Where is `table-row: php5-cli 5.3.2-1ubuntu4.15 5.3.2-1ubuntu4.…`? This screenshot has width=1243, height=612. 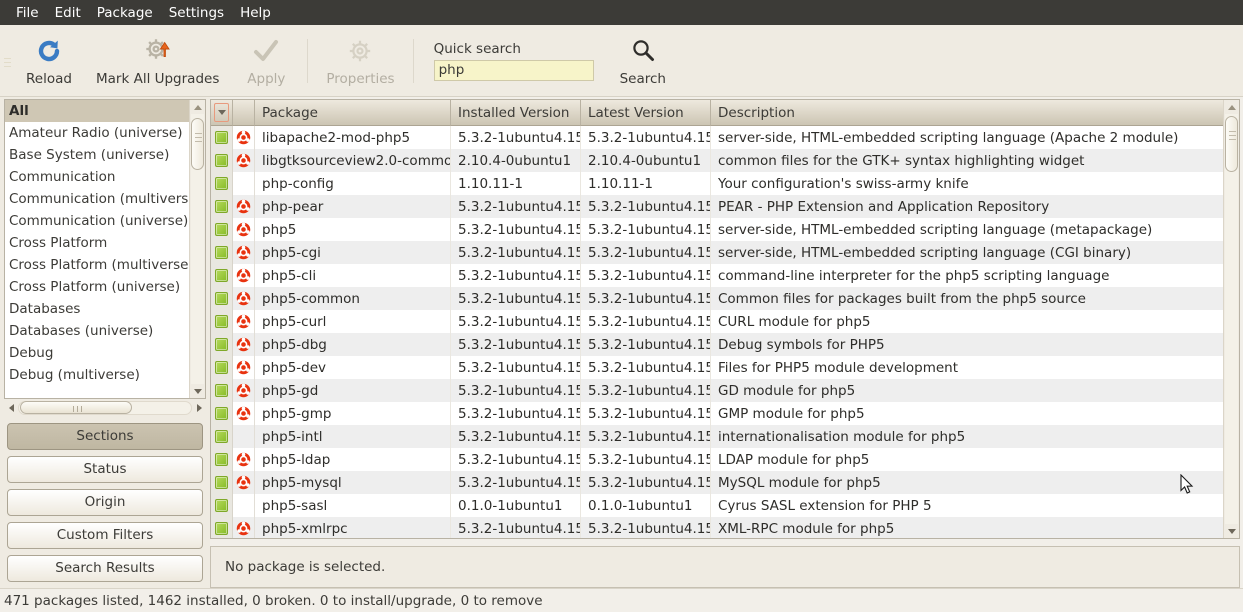
table-row: php5-cli 5.3.2-1ubuntu4.15 5.3.2-1ubuntu4.… is located at coordinates (717, 275).